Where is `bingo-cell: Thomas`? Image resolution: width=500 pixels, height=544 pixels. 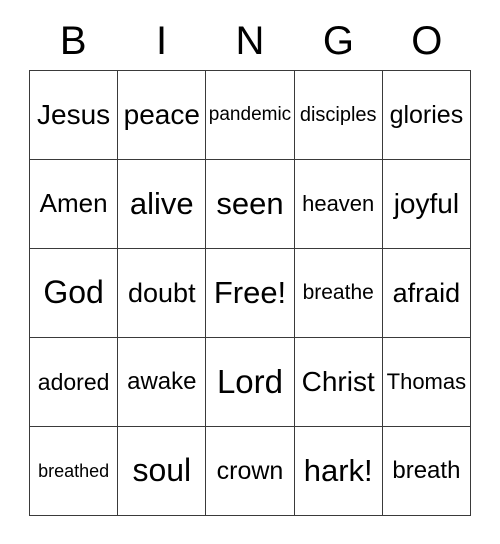
bingo-cell: Thomas is located at coordinates (426, 382).